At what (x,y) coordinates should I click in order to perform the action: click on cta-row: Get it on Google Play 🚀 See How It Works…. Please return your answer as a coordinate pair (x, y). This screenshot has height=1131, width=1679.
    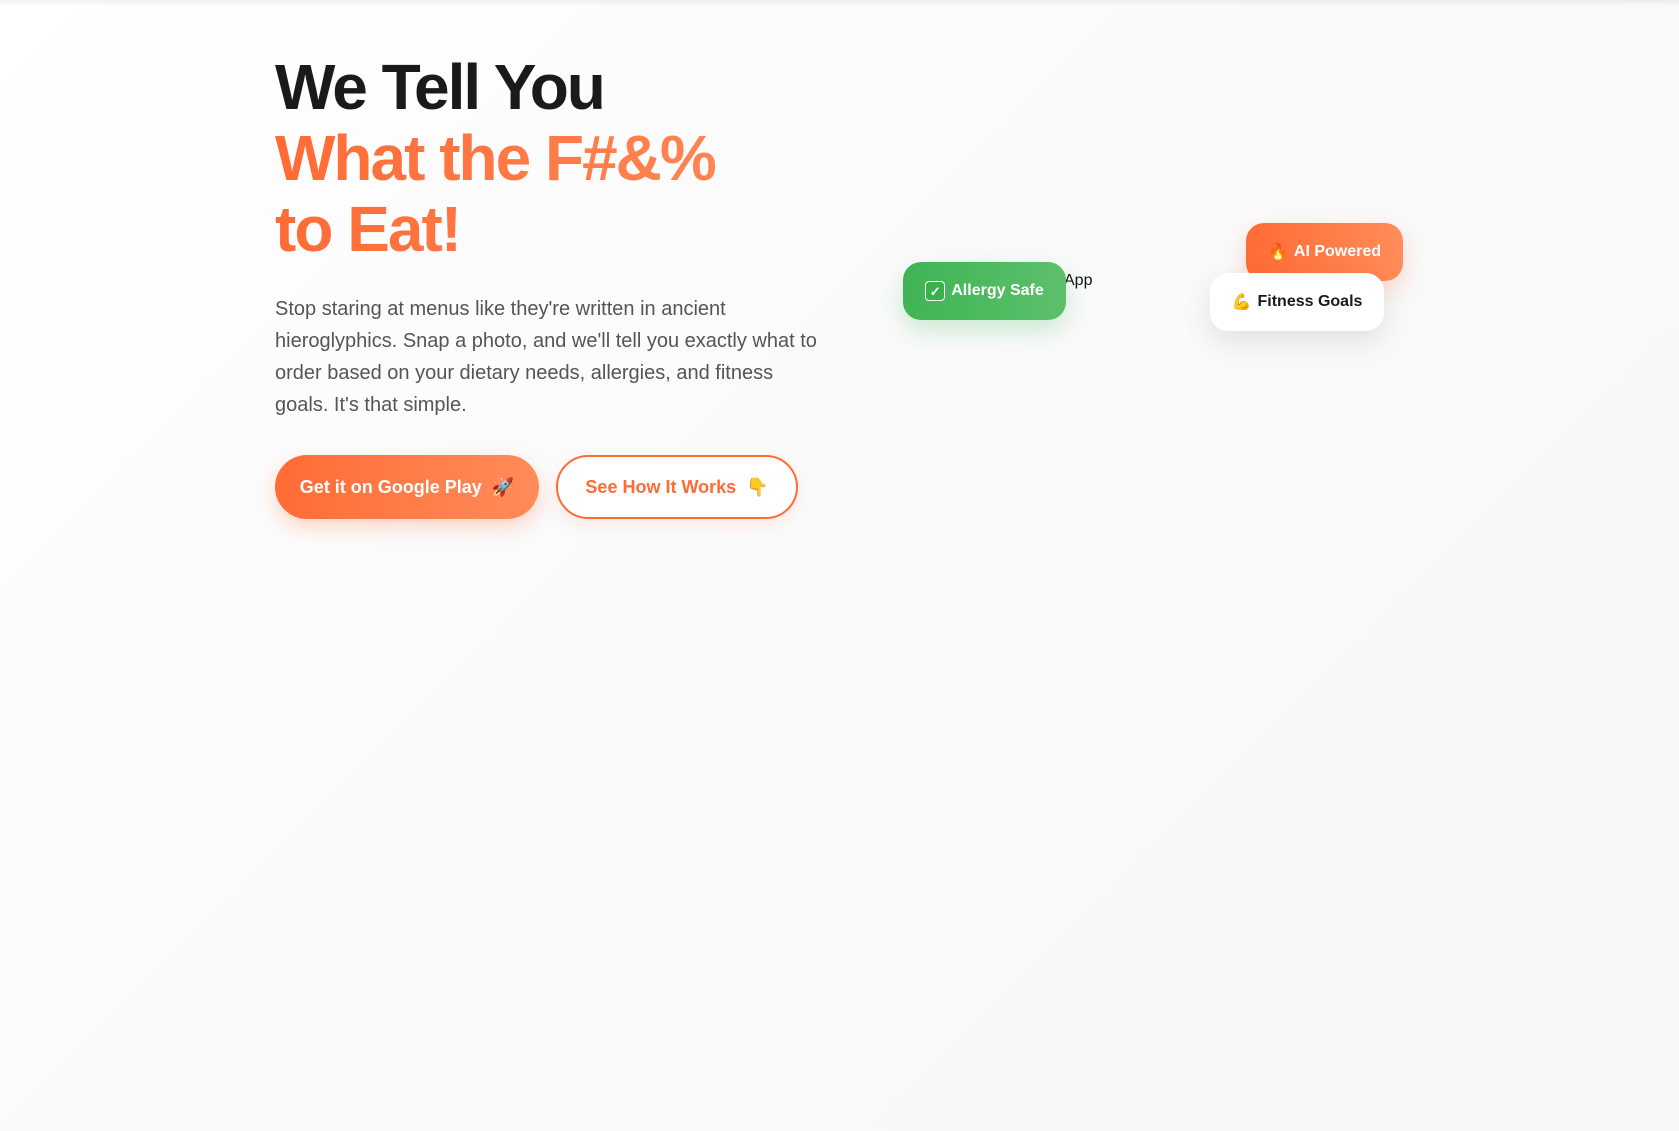
    Looking at the image, I should click on (555, 487).